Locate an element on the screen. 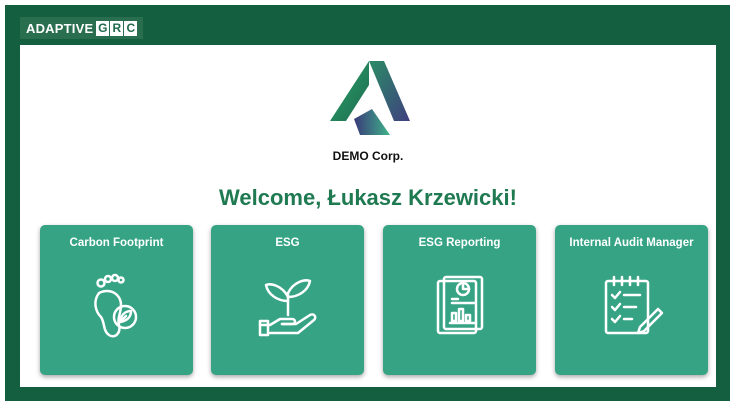  brand-letter-c: C is located at coordinates (131, 28).